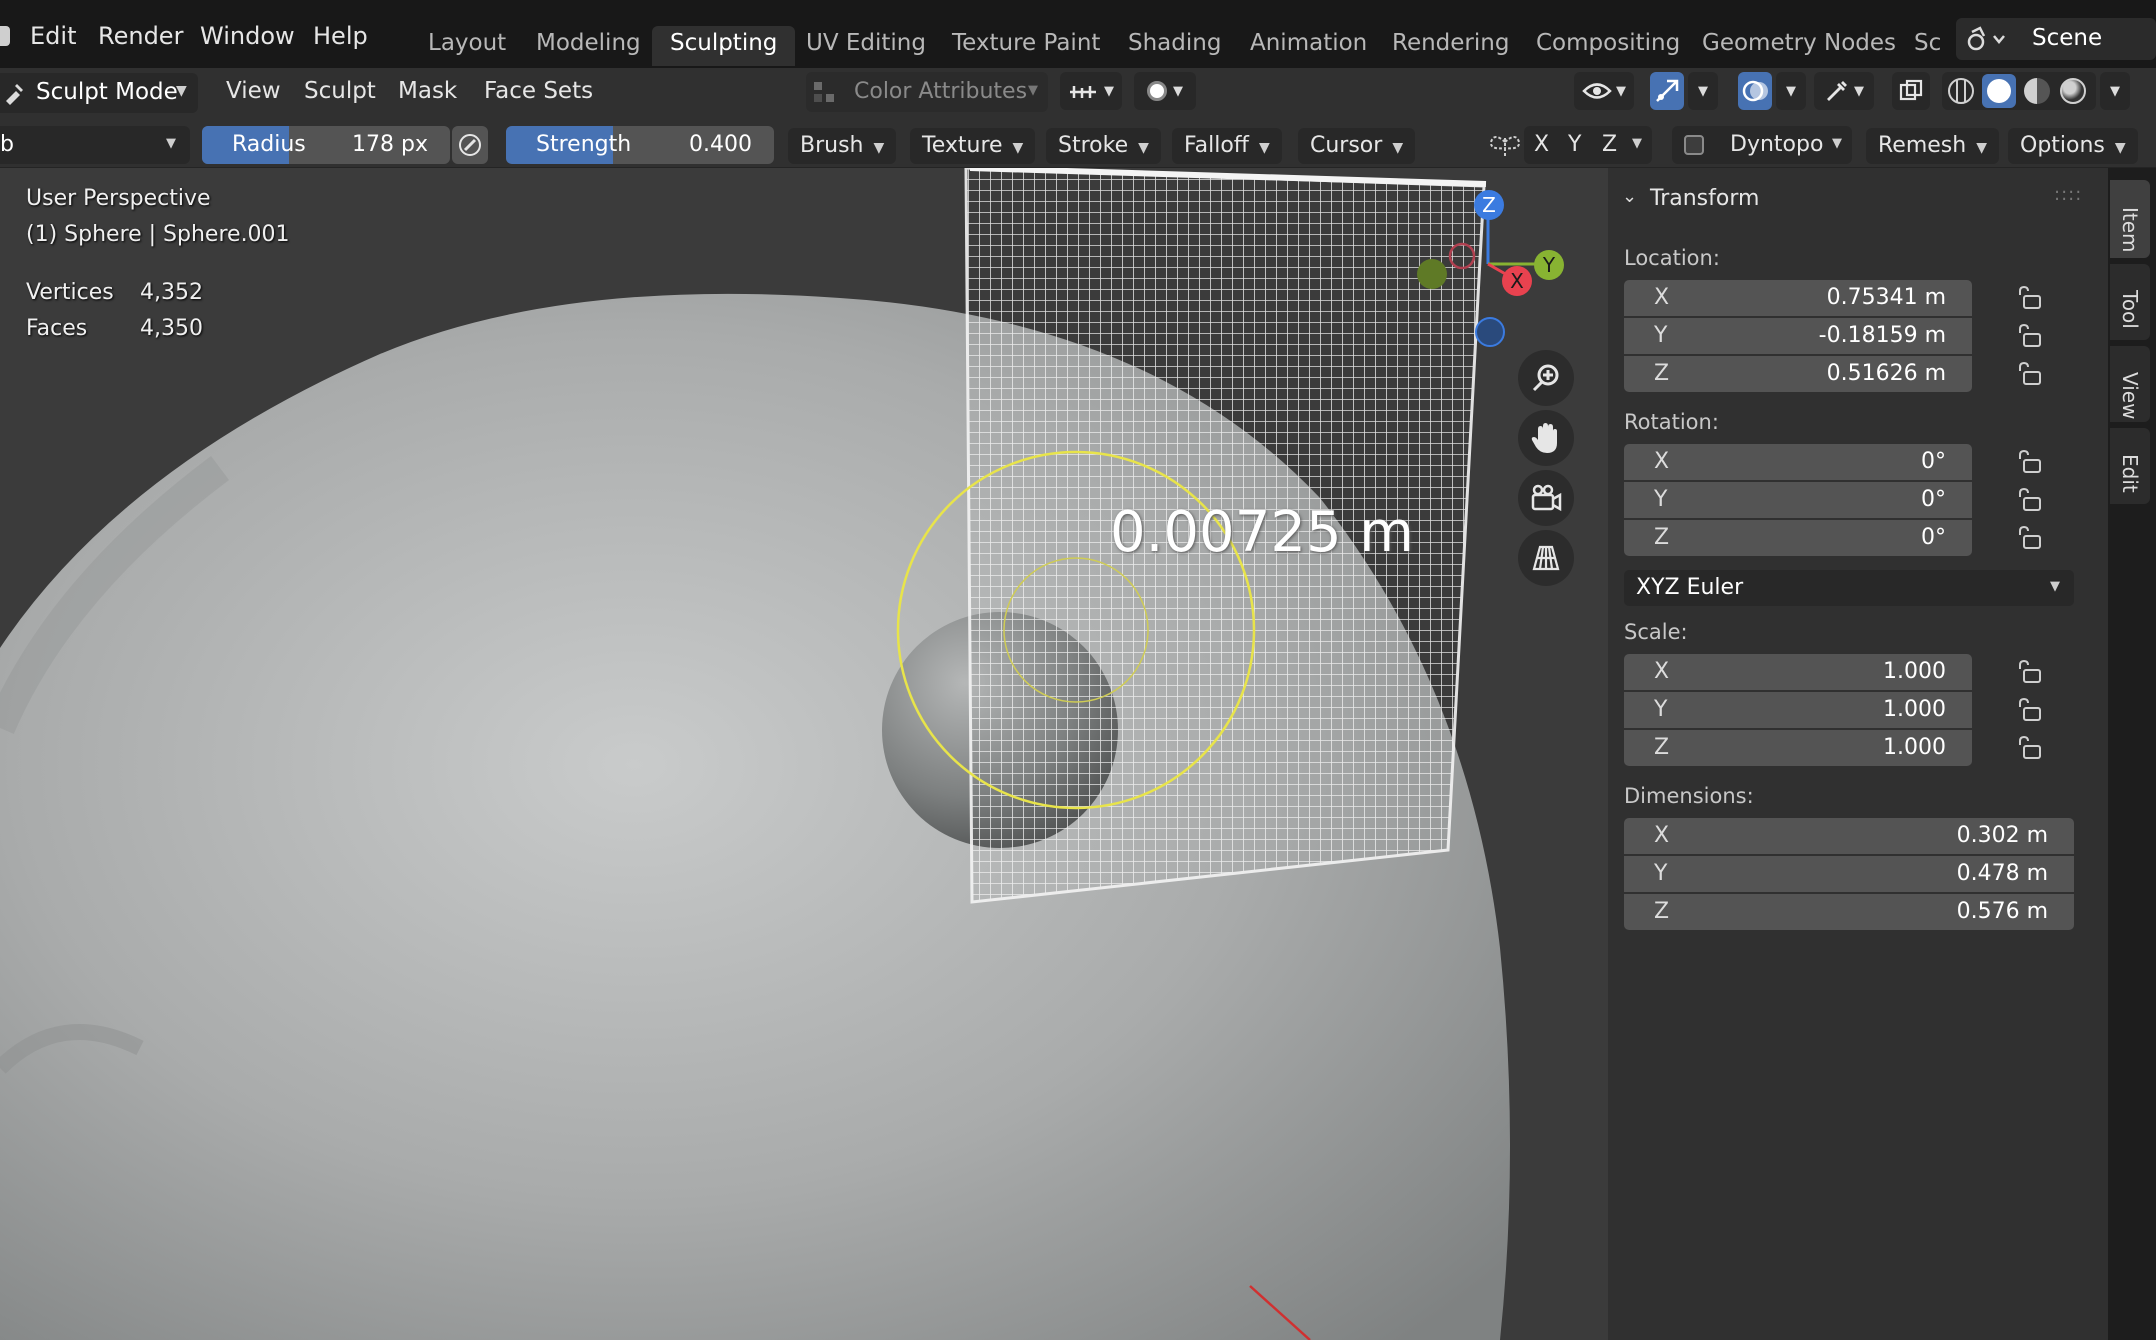  What do you see at coordinates (1174, 46) in the screenshot?
I see `tab-shading: Shading` at bounding box center [1174, 46].